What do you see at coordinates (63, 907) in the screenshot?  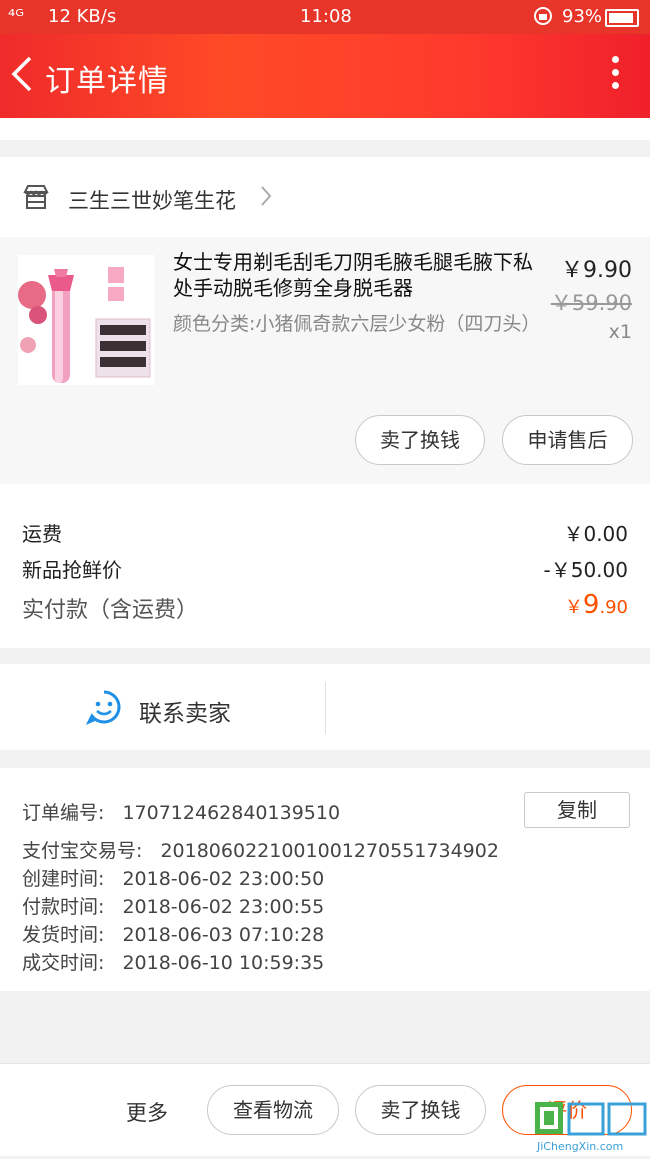 I see `paid-time-label: 付款时间:` at bounding box center [63, 907].